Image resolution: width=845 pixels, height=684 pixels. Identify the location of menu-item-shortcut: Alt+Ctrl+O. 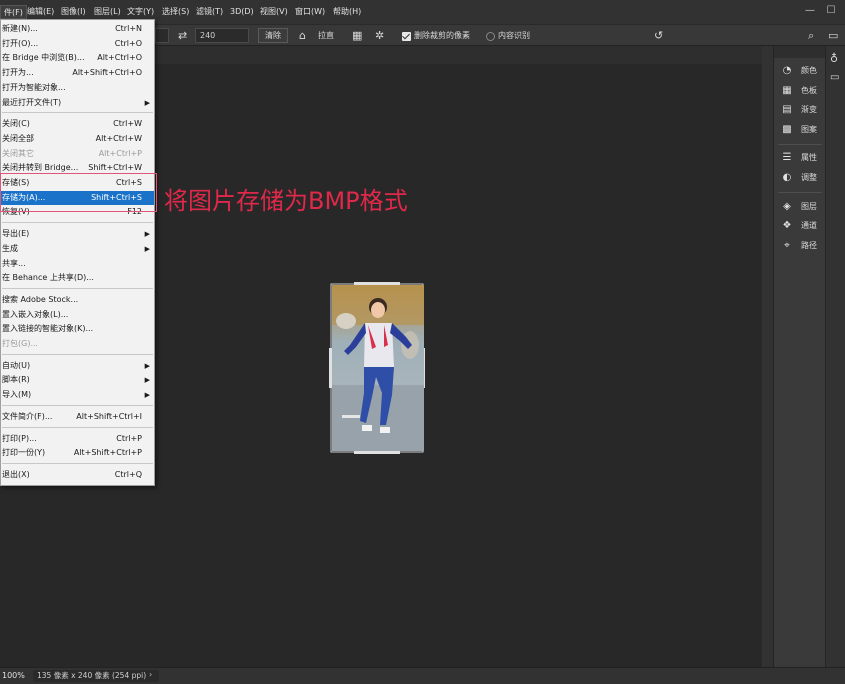
(119, 58).